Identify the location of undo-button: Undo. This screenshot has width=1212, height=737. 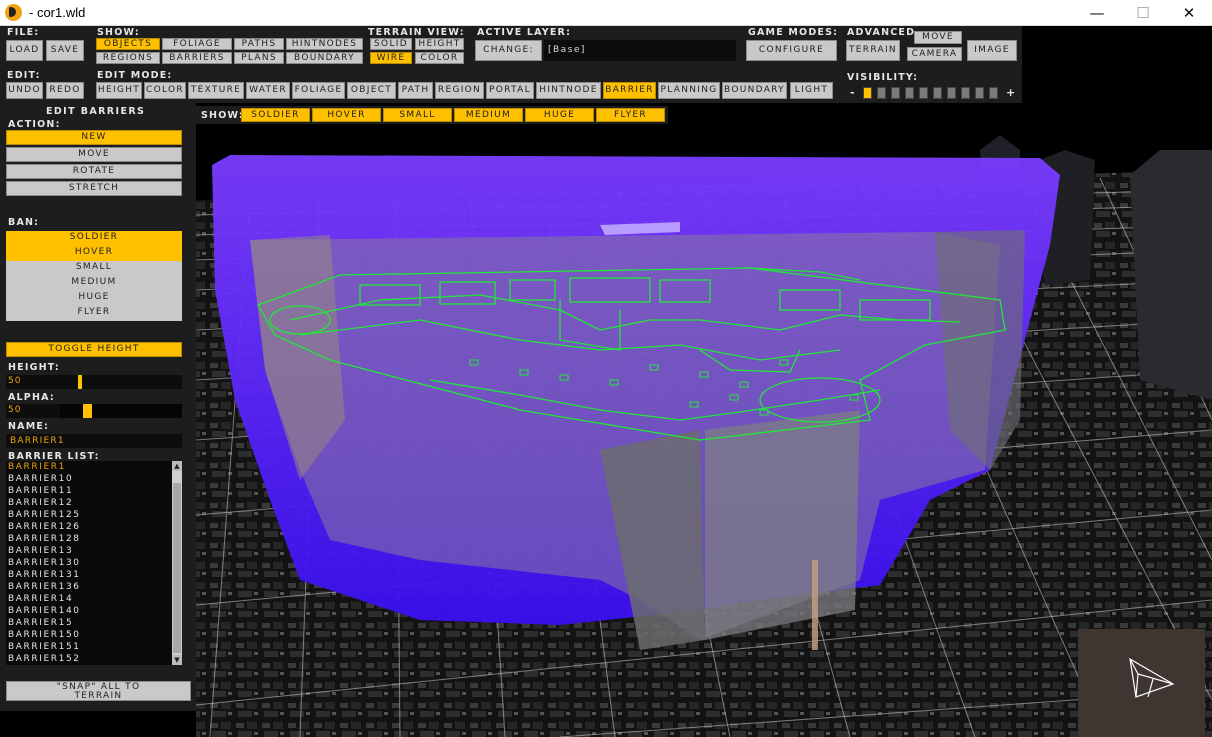
(24, 90).